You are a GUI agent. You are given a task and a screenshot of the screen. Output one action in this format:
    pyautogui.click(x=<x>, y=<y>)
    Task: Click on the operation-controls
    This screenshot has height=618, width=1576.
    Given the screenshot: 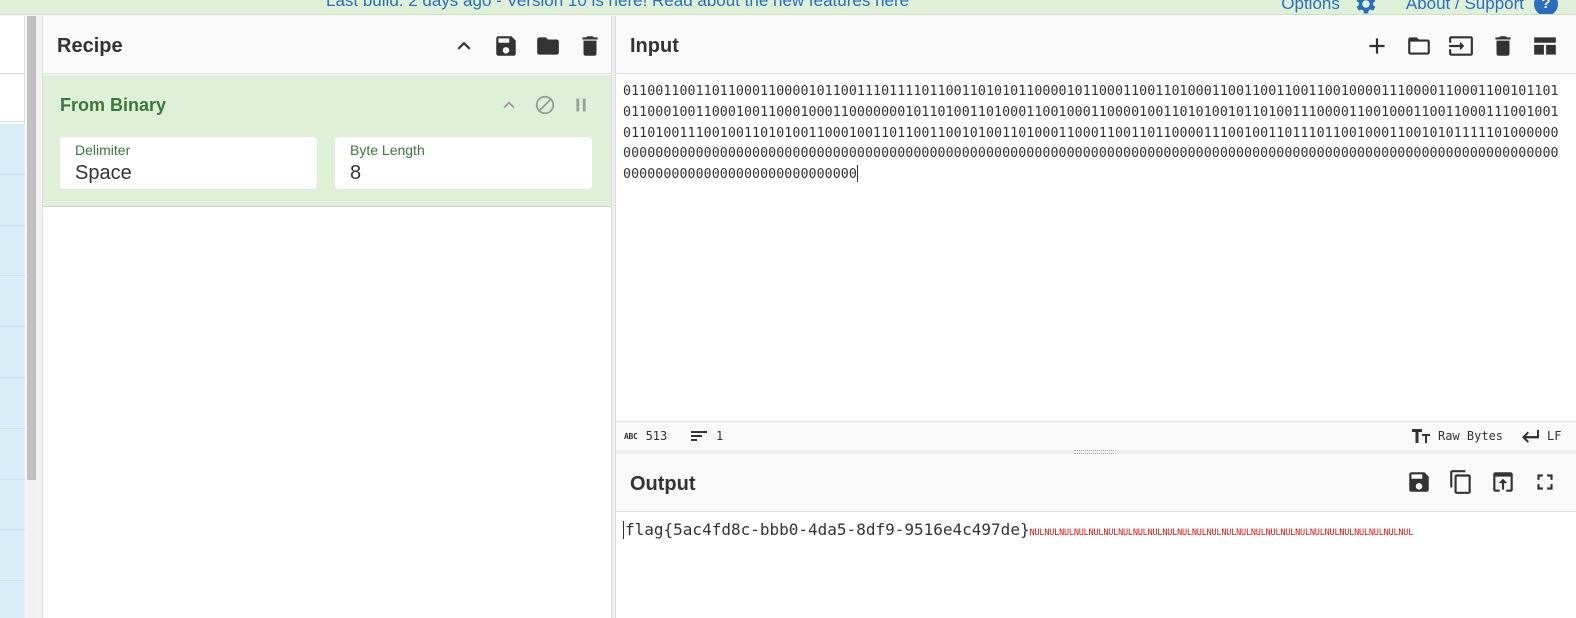 What is the action you would take?
    pyautogui.click(x=545, y=105)
    